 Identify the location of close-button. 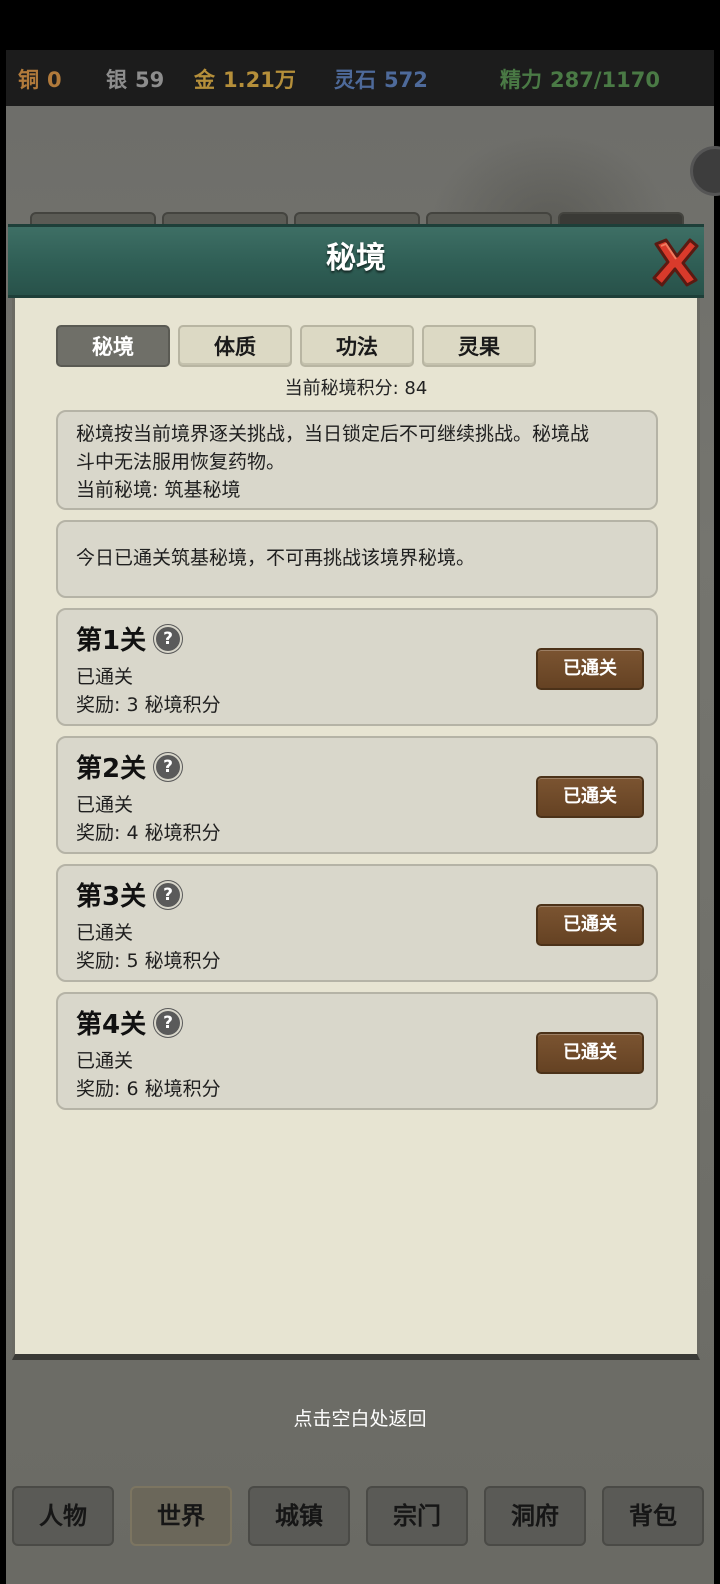
(675, 262).